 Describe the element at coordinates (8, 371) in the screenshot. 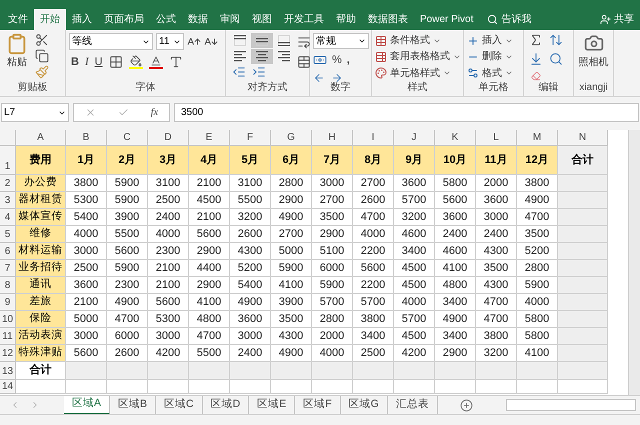

I see `row-header: 13` at that location.